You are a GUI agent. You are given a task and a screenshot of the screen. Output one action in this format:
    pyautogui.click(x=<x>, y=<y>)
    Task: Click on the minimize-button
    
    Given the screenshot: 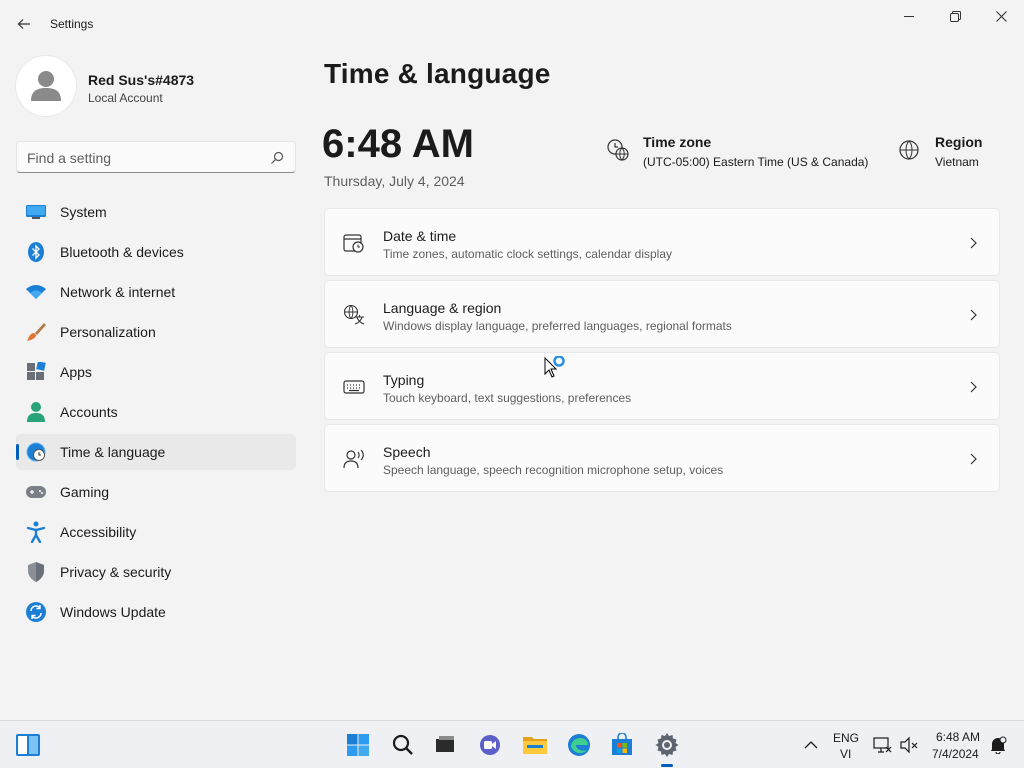 What is the action you would take?
    pyautogui.click(x=909, y=16)
    